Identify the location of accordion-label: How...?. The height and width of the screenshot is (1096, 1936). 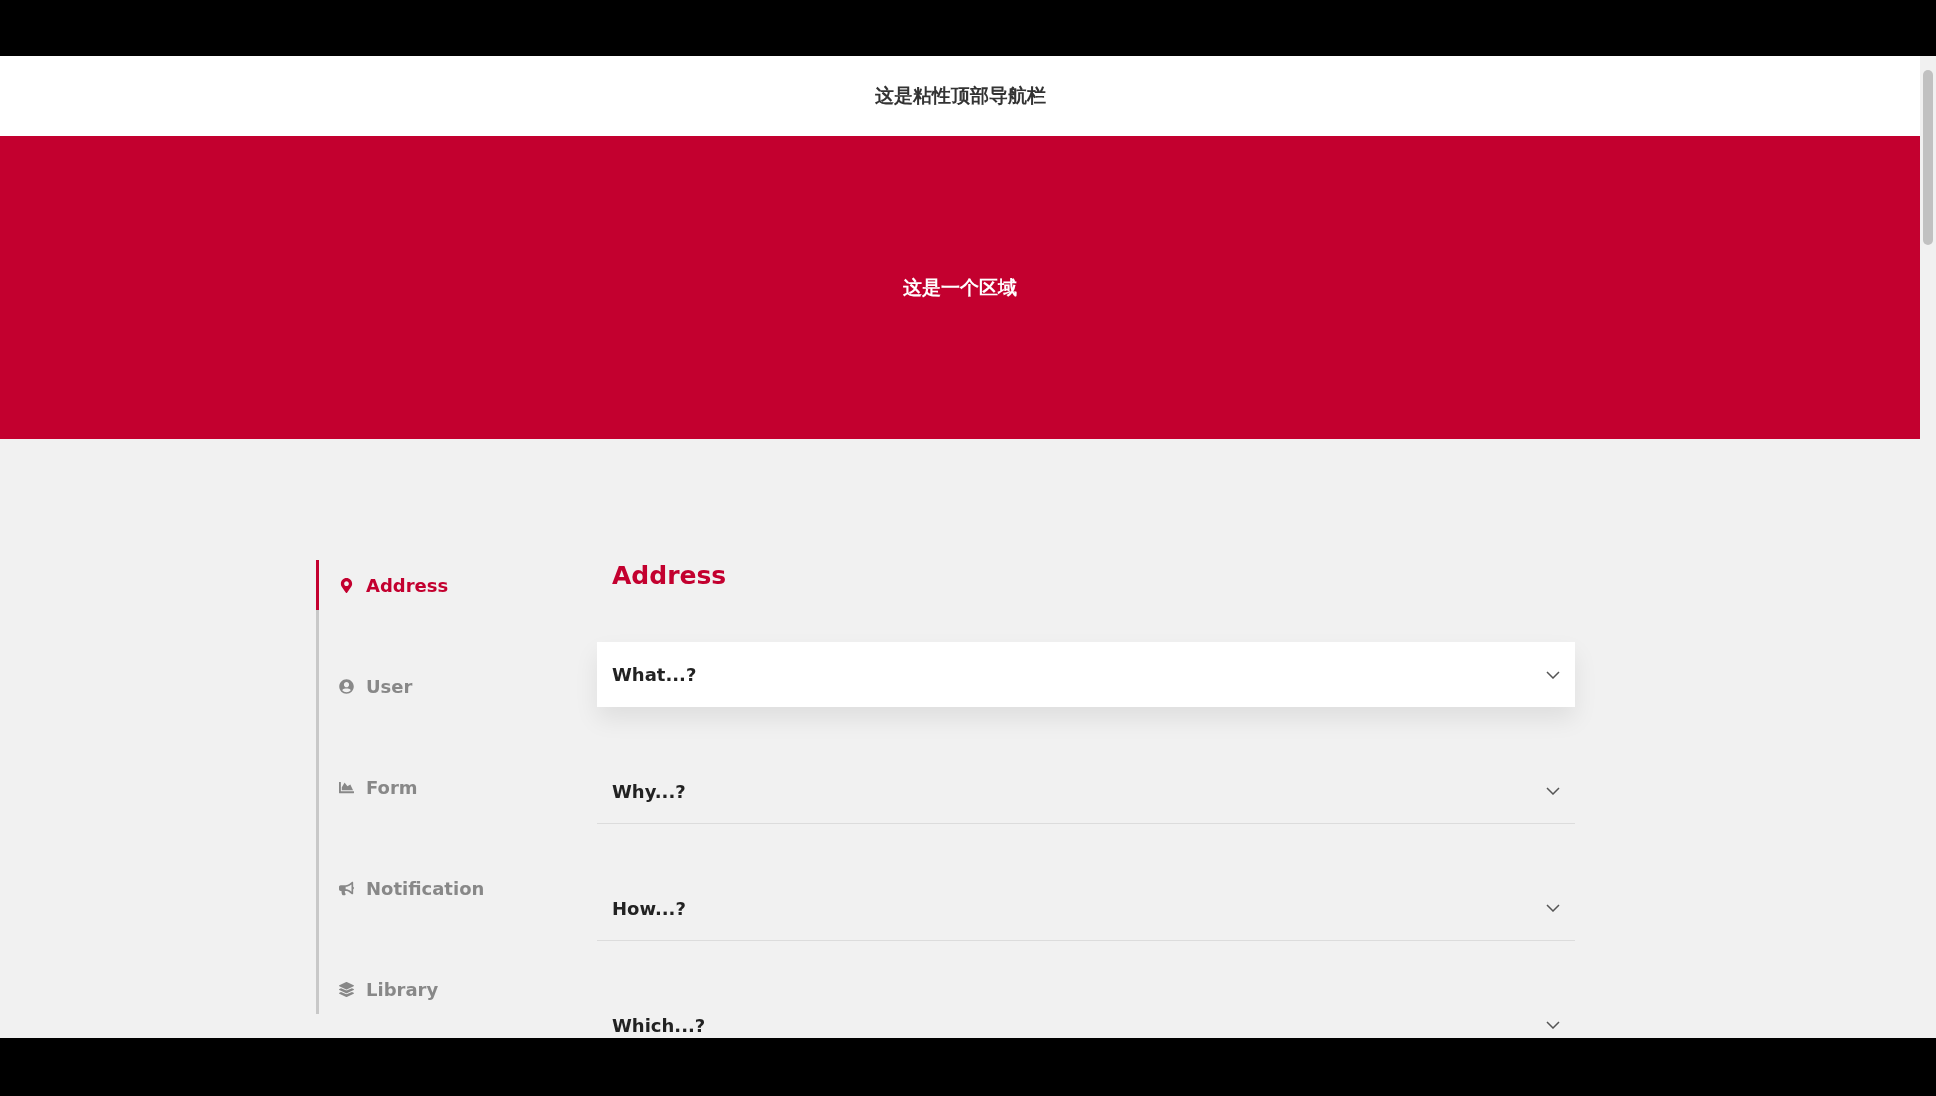
(649, 908).